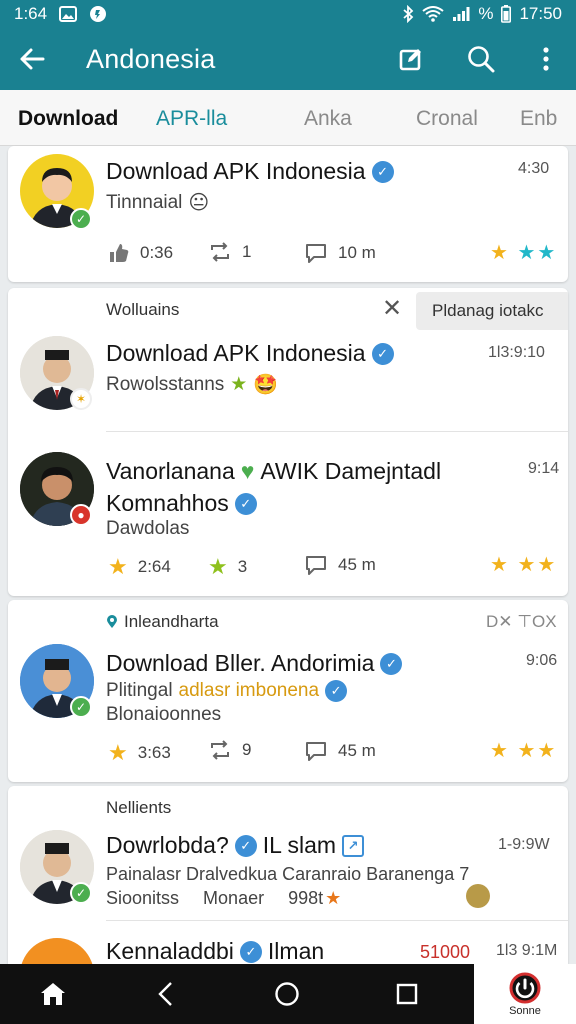  Describe the element at coordinates (247, 251) in the screenshot. I see `repost-count: 1` at that location.